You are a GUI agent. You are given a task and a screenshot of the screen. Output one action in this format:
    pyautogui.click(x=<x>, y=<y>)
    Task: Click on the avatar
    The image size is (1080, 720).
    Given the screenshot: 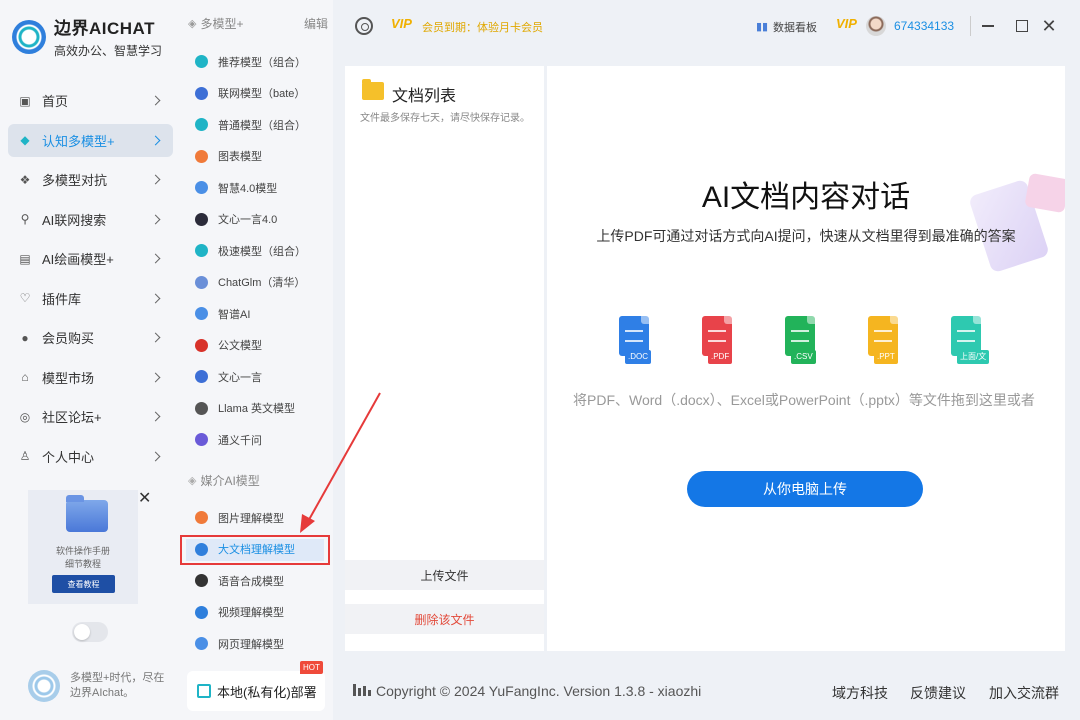 What is the action you would take?
    pyautogui.click(x=876, y=26)
    